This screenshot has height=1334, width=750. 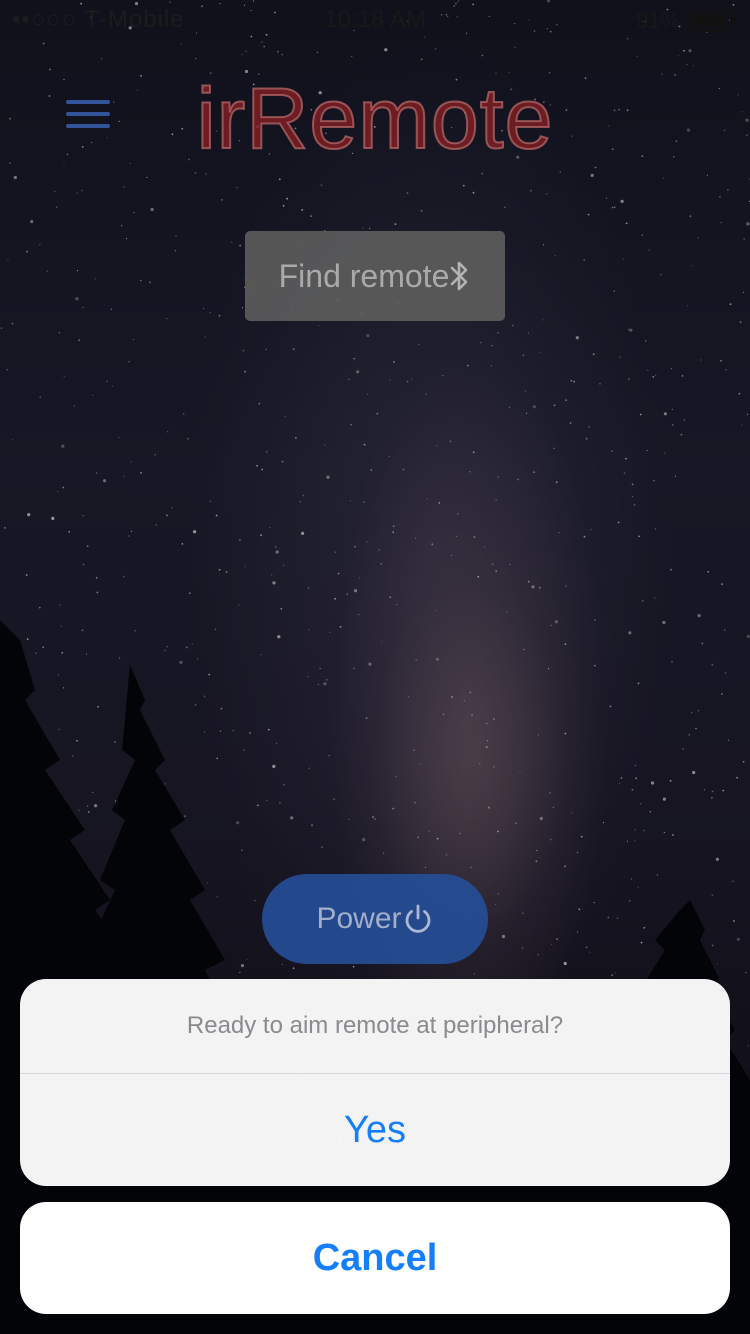 I want to click on yes-button: Yes, so click(x=375, y=1130).